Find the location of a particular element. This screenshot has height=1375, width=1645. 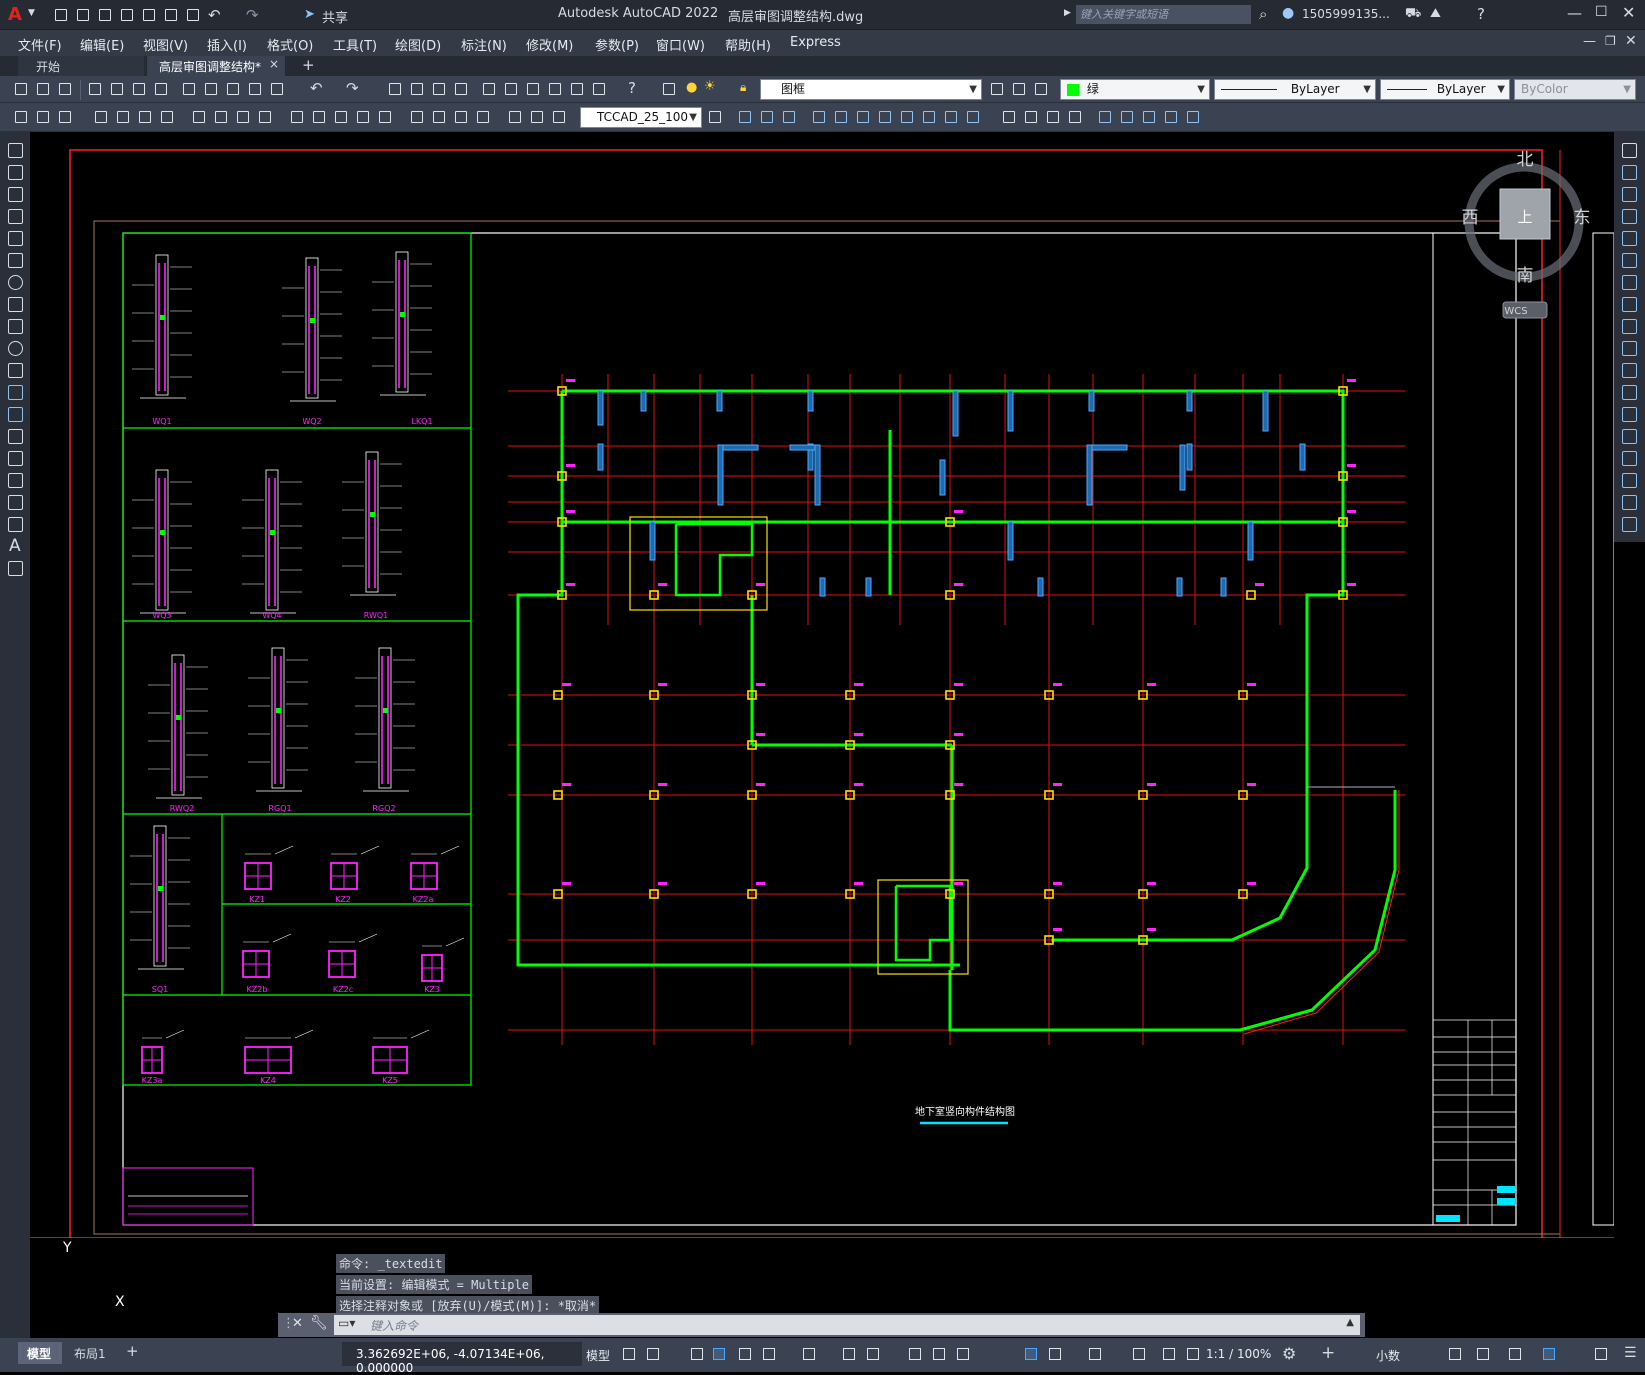

lock-ui-icon is located at coordinates (1483, 1354).